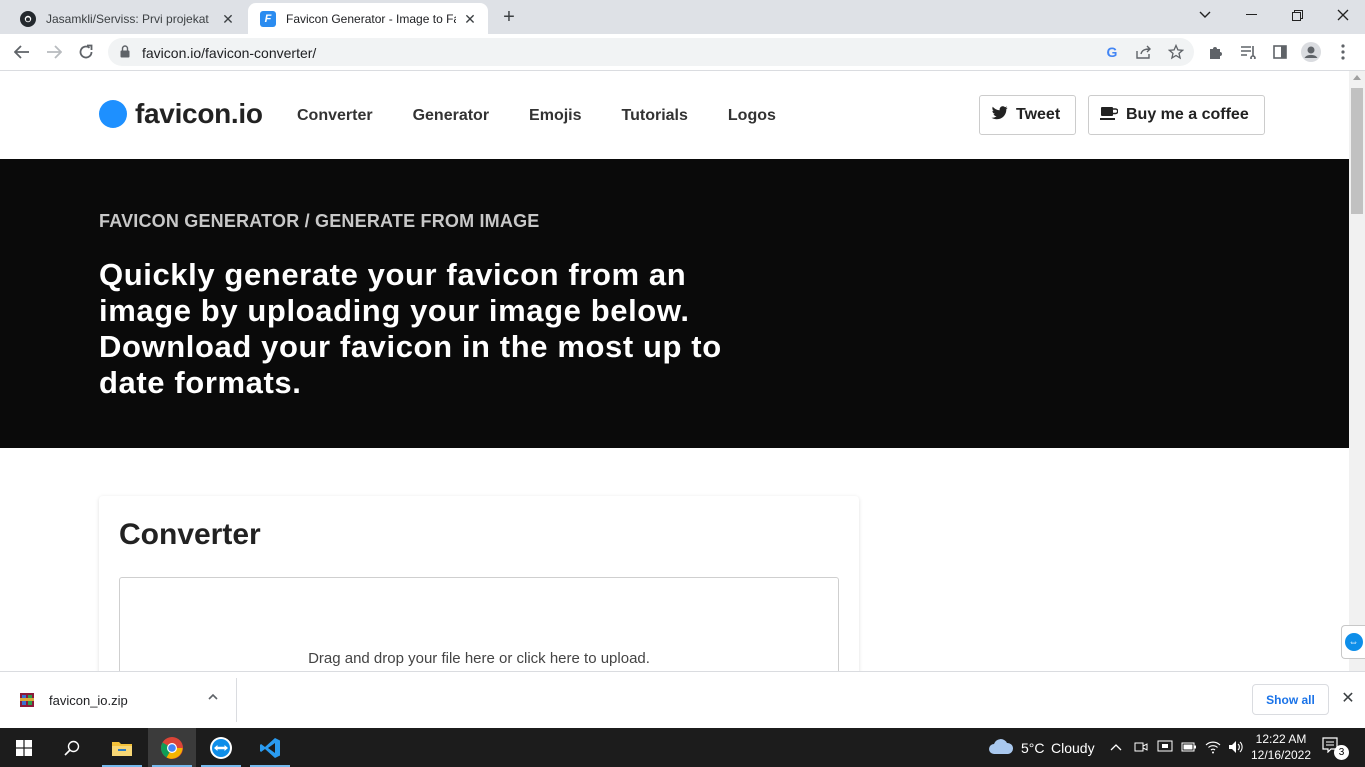  What do you see at coordinates (335, 116) in the screenshot?
I see `nav-converter: Converter` at bounding box center [335, 116].